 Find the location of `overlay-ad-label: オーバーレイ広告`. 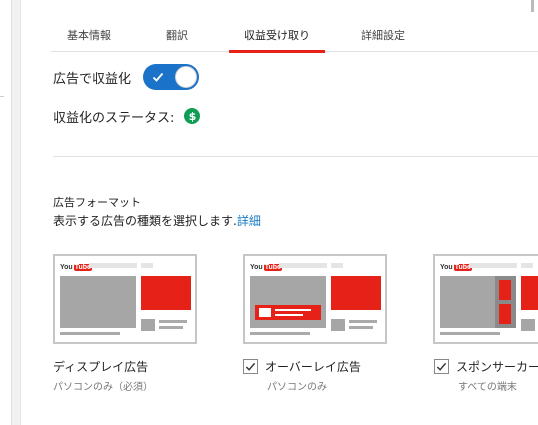

overlay-ad-label: オーバーレイ広告 is located at coordinates (302, 366).